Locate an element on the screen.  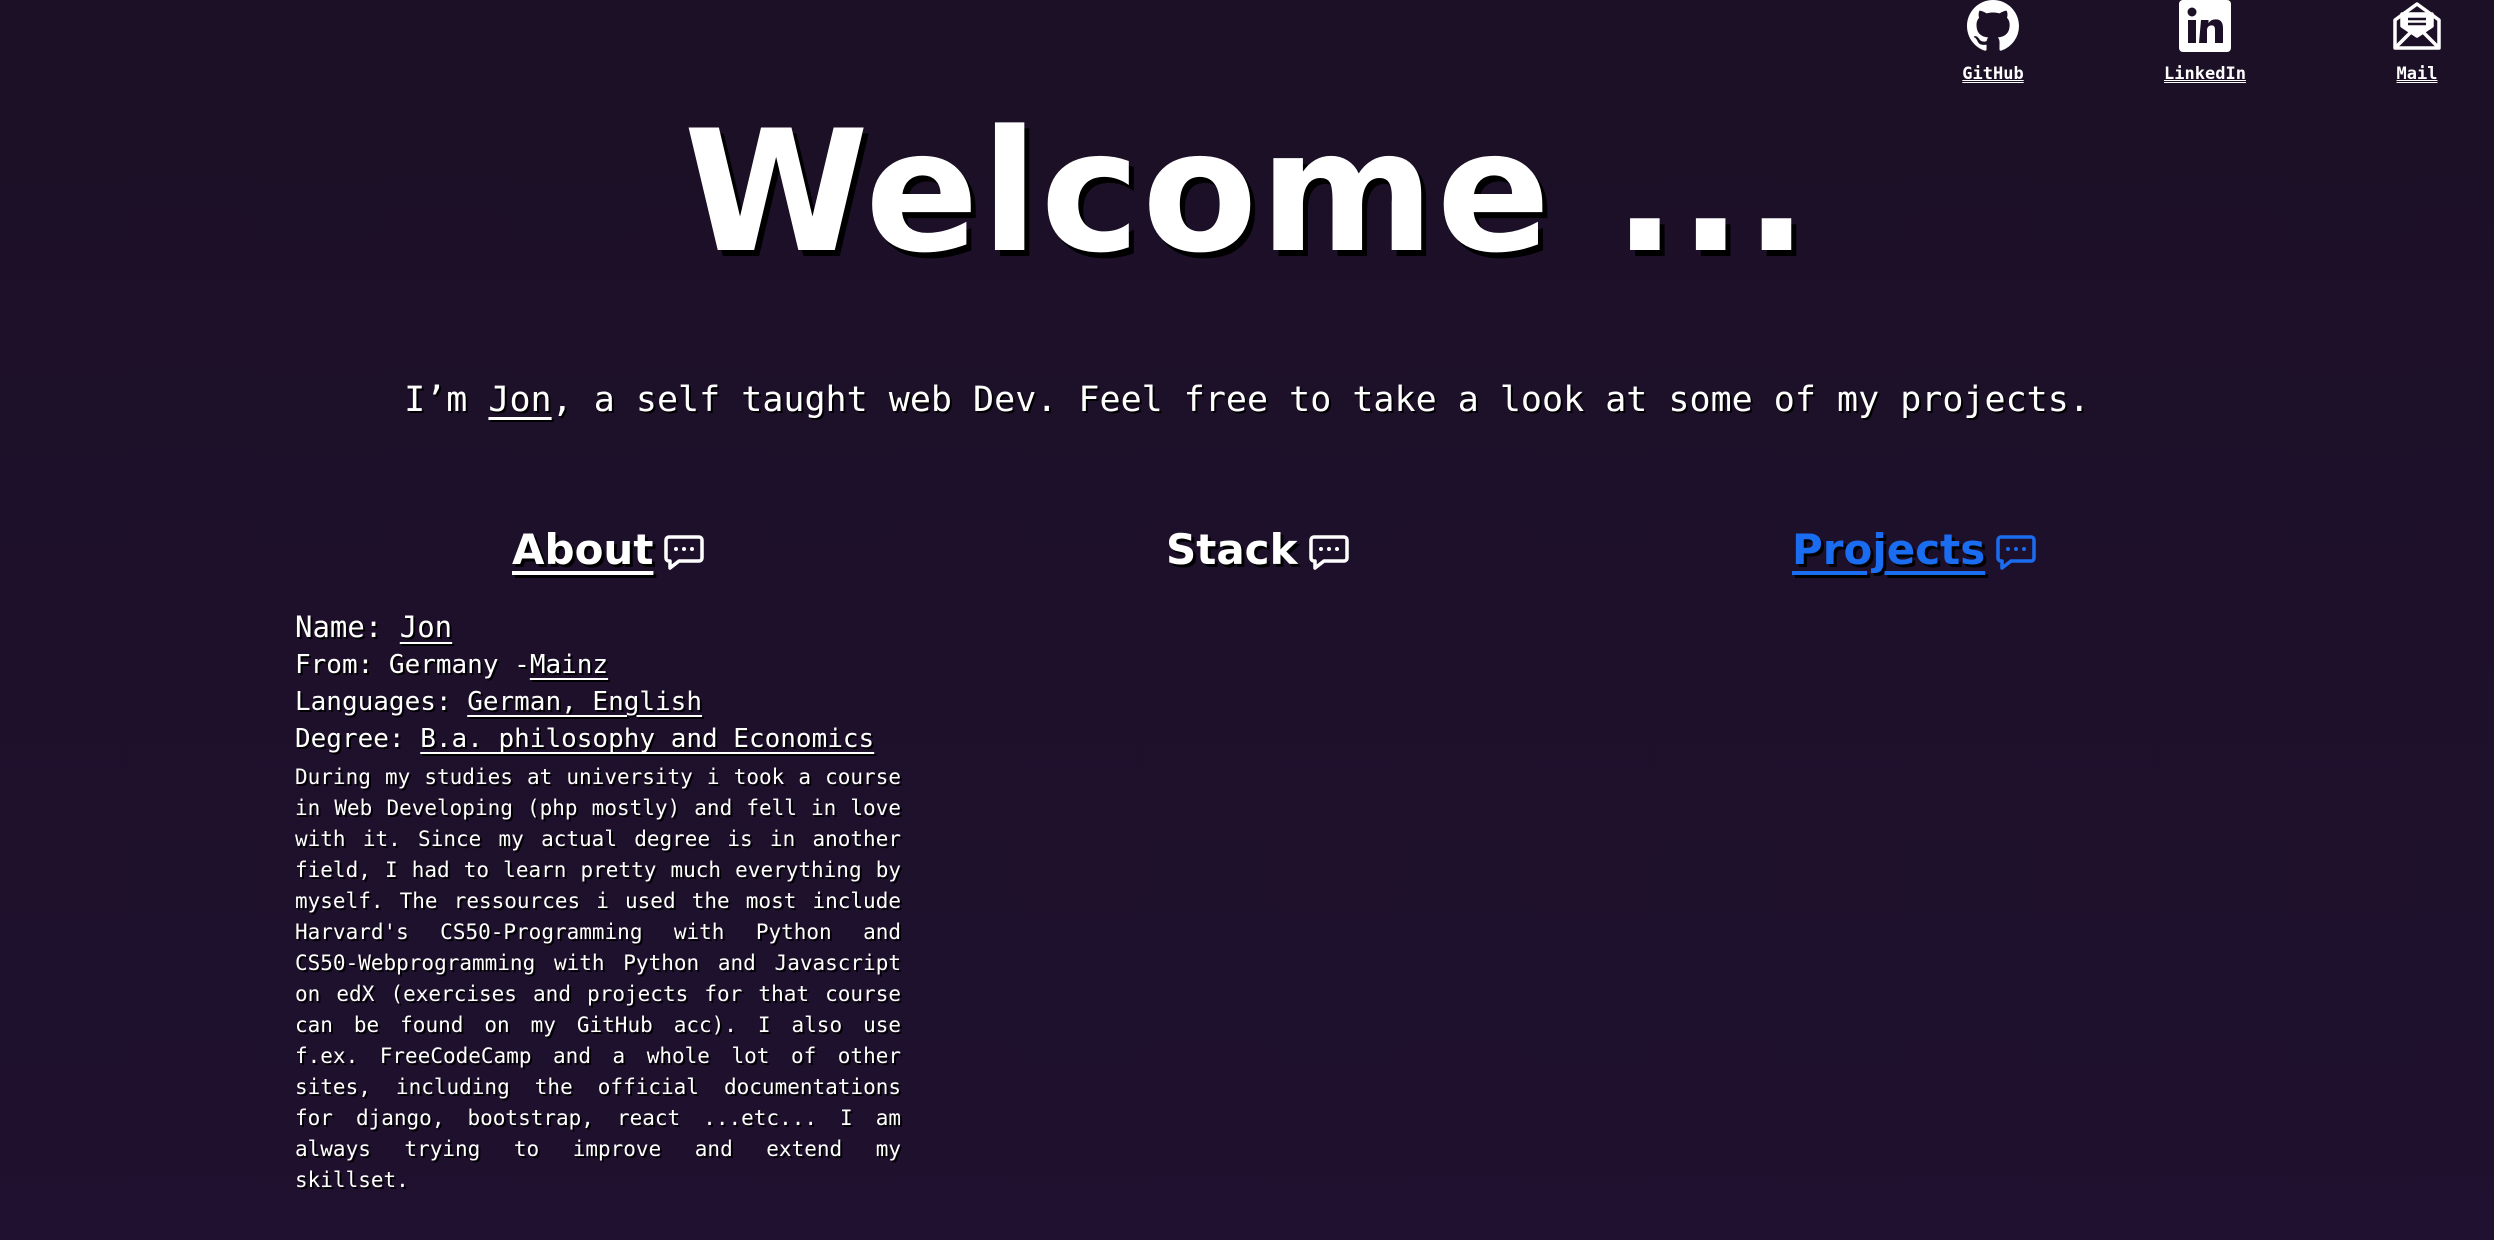
about-degree-link: B.a. philosophy and Economics is located at coordinates (647, 739).